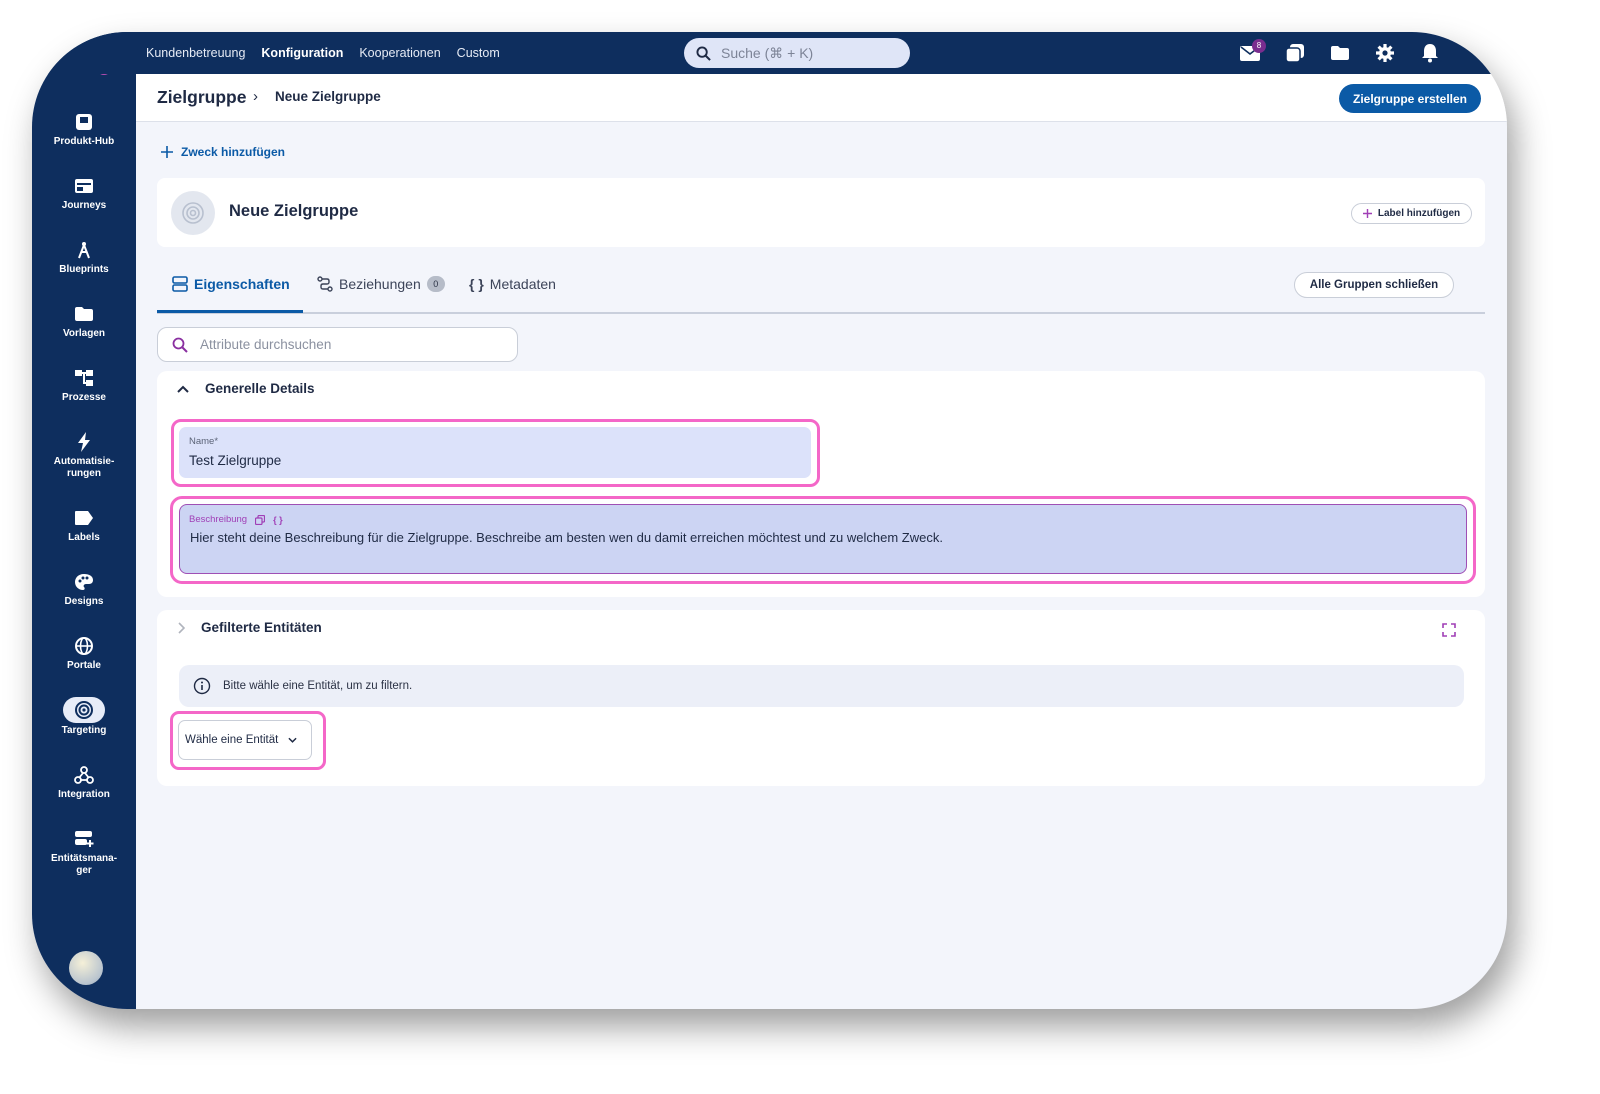  What do you see at coordinates (84, 775) in the screenshot?
I see `webhook-icon` at bounding box center [84, 775].